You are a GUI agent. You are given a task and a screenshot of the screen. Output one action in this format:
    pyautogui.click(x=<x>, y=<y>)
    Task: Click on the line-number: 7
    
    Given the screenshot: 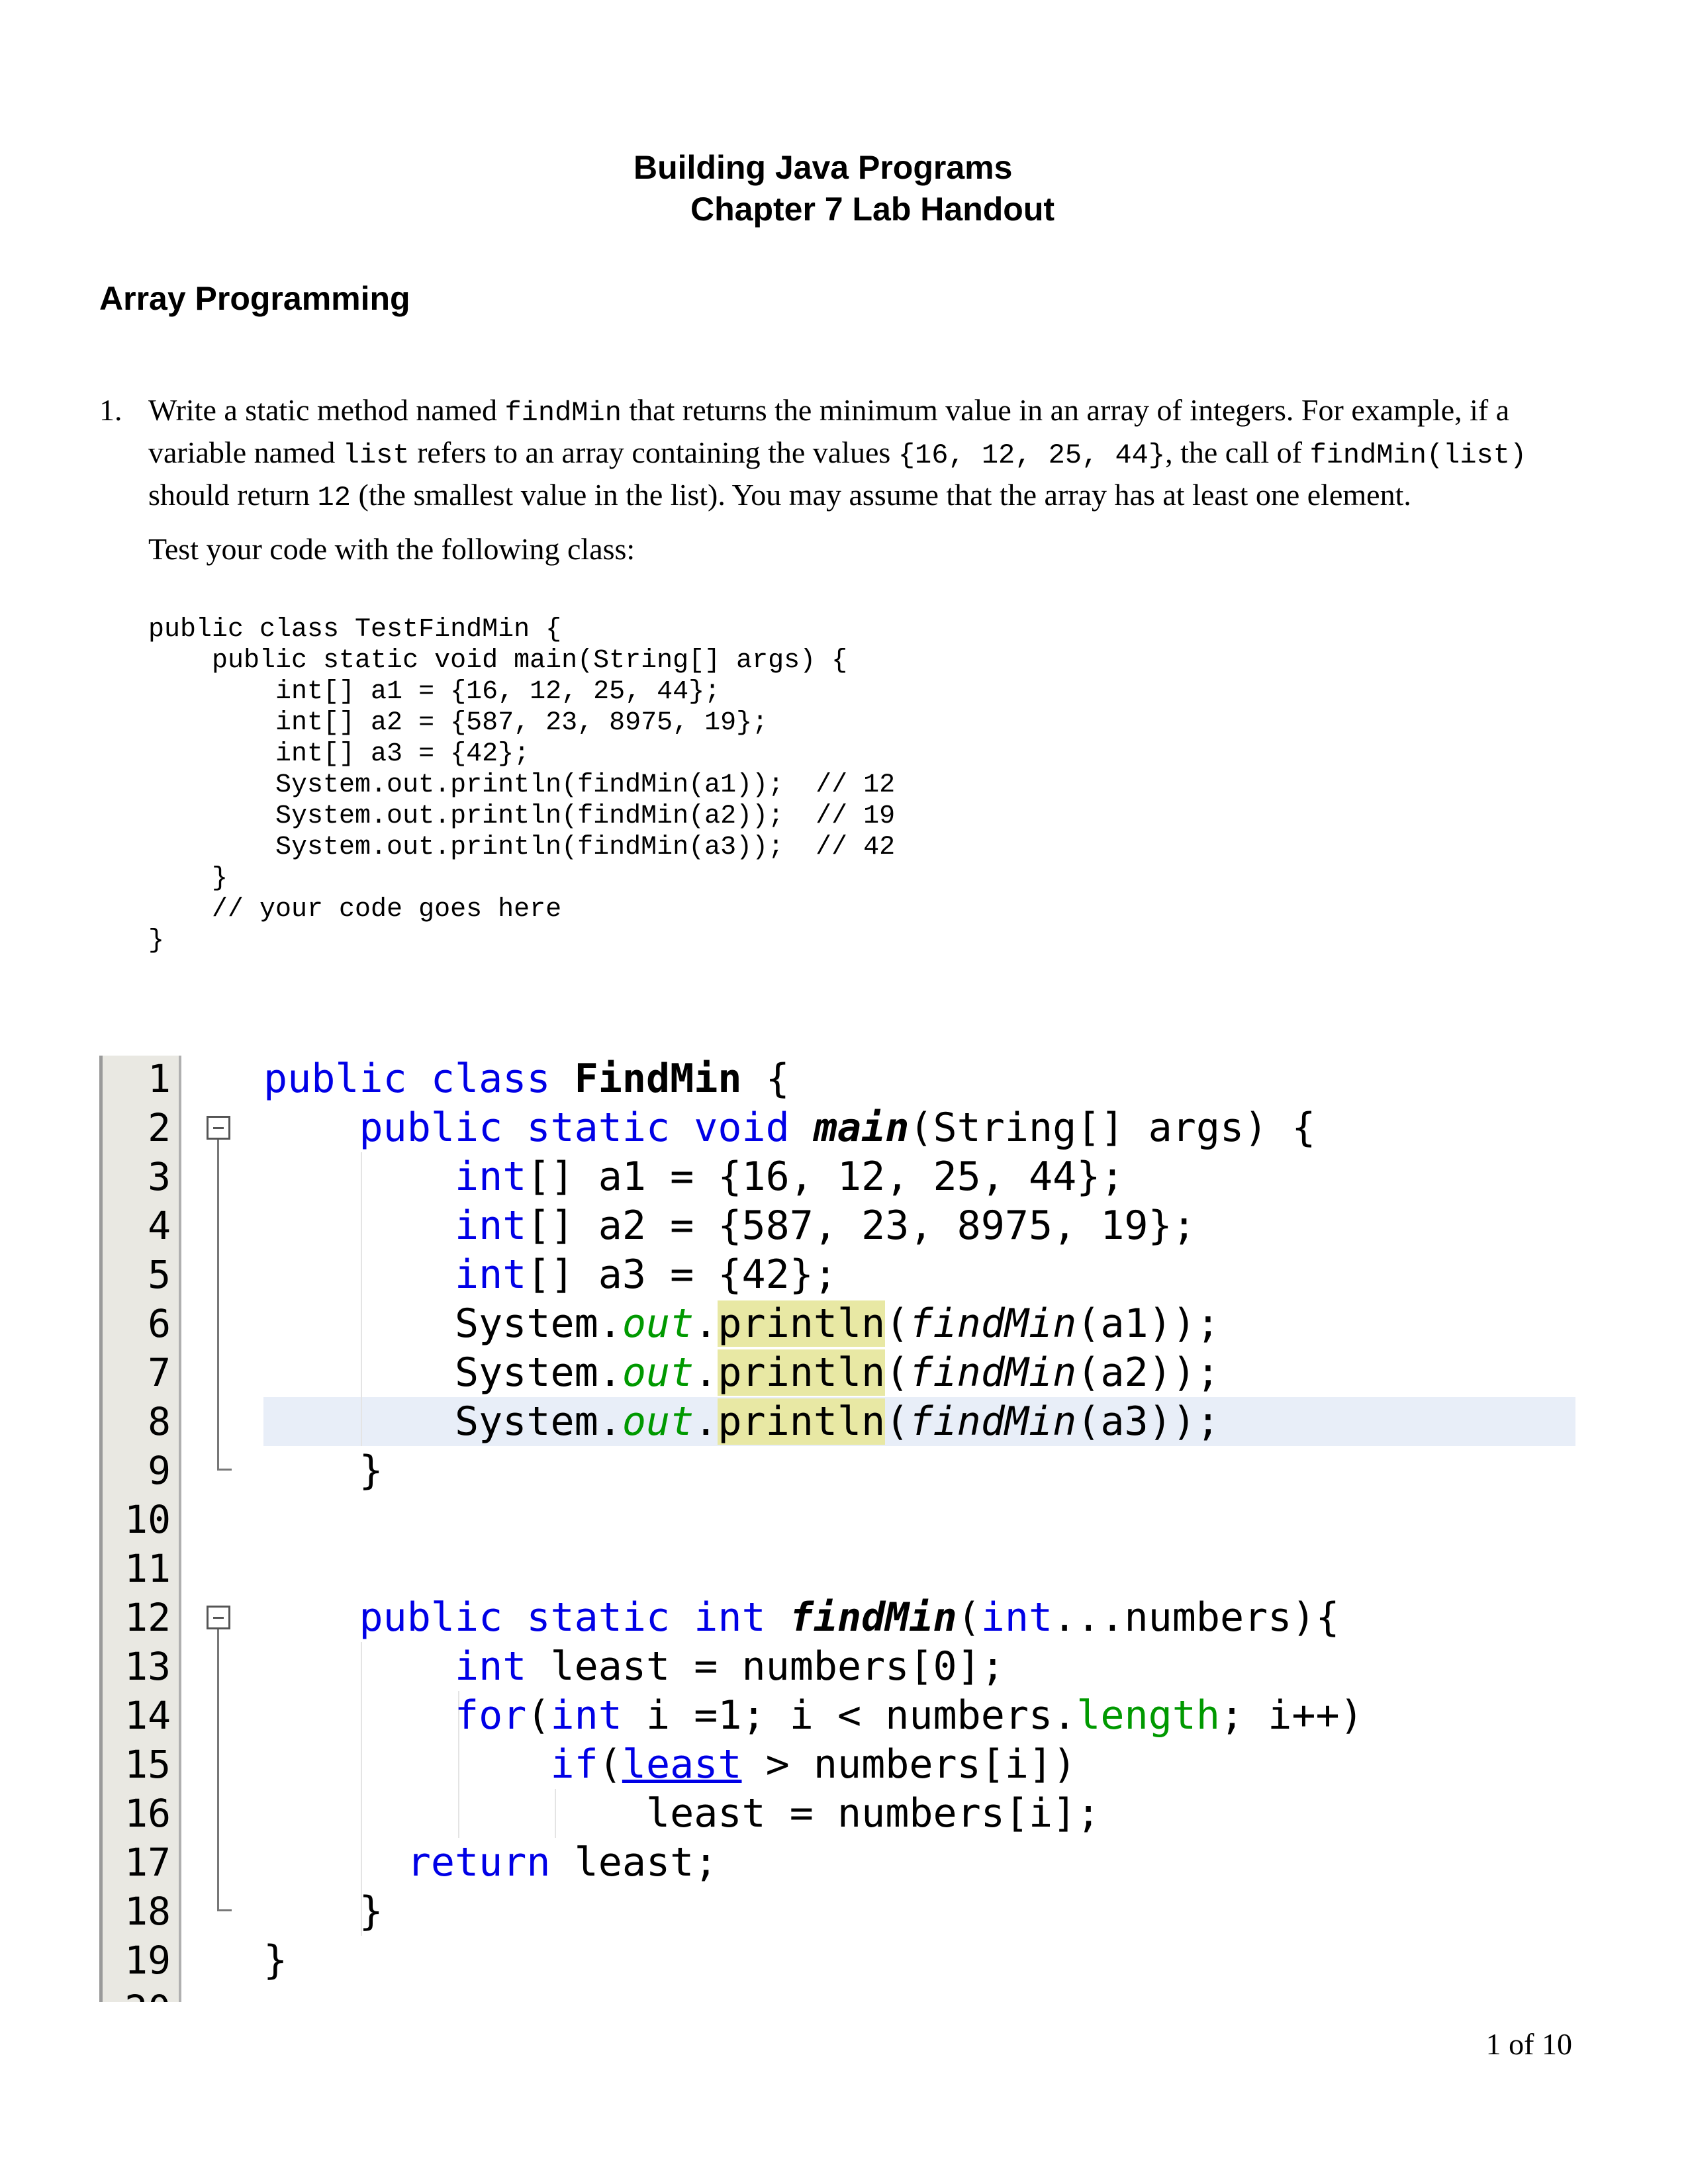 What is the action you would take?
    pyautogui.click(x=159, y=1373)
    